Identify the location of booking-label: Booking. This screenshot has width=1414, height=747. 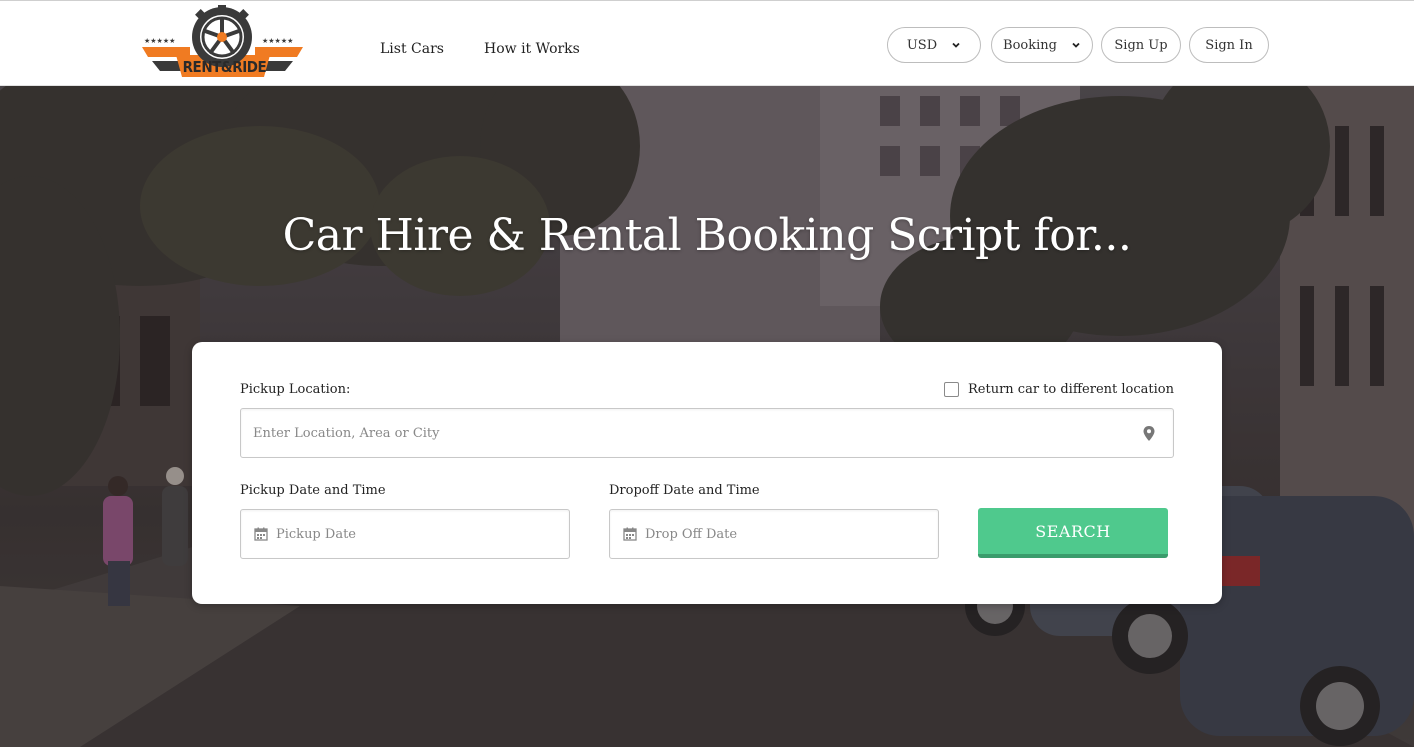
(1030, 45).